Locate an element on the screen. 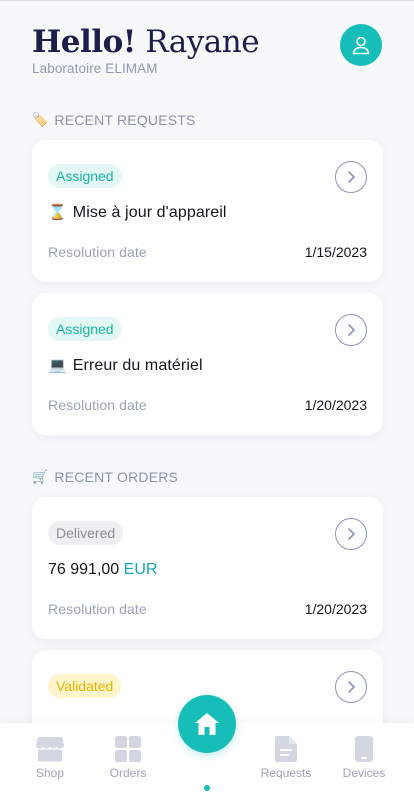  profile-button is located at coordinates (361, 45).